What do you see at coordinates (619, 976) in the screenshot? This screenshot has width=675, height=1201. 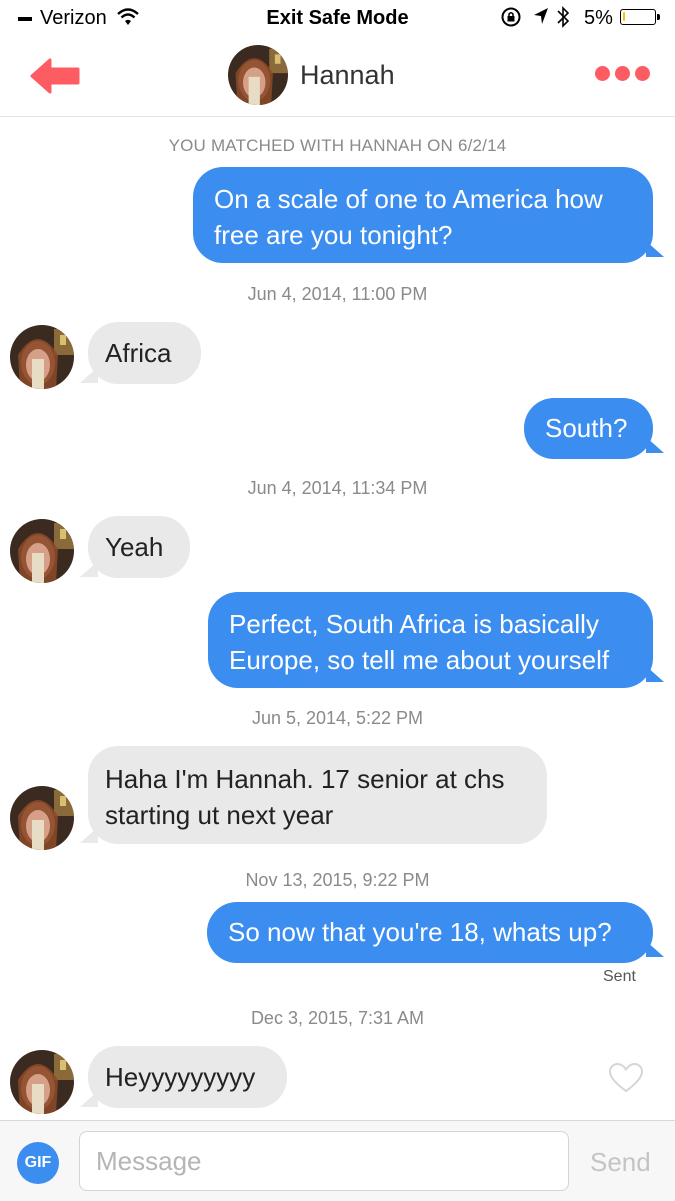 I see `sent-status: Sent` at bounding box center [619, 976].